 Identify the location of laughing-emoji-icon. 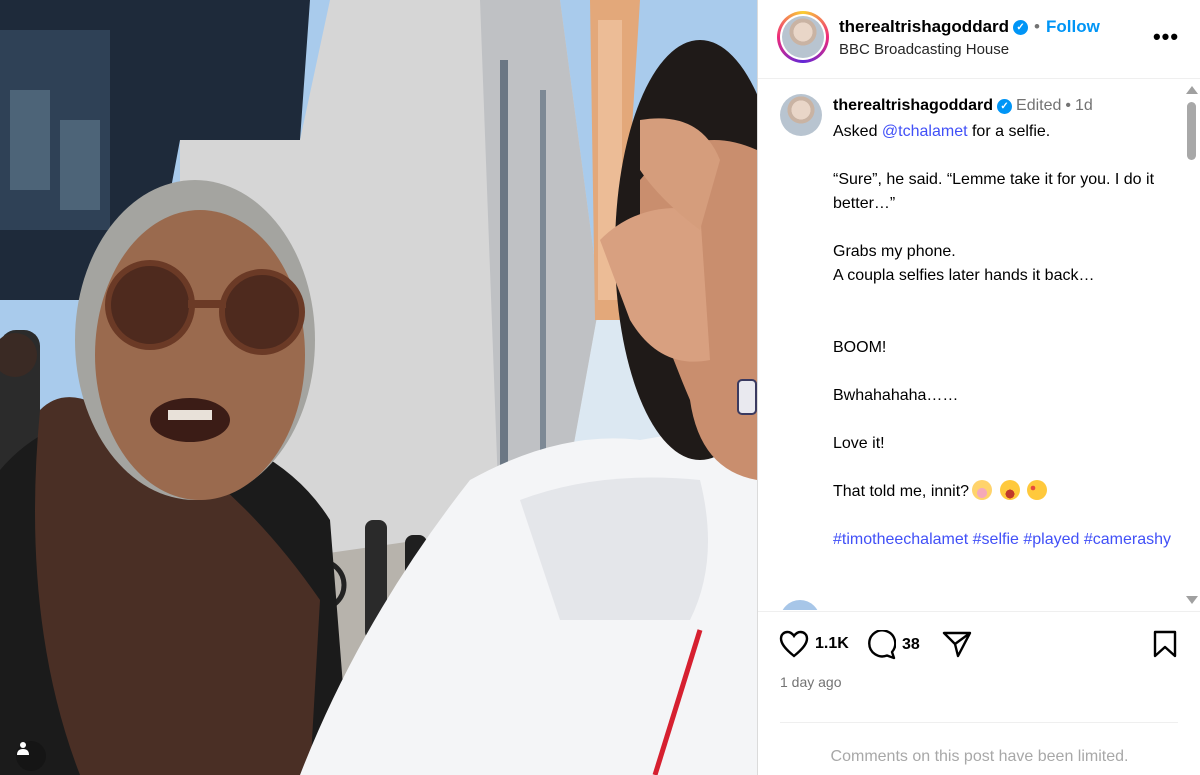
(1009, 490).